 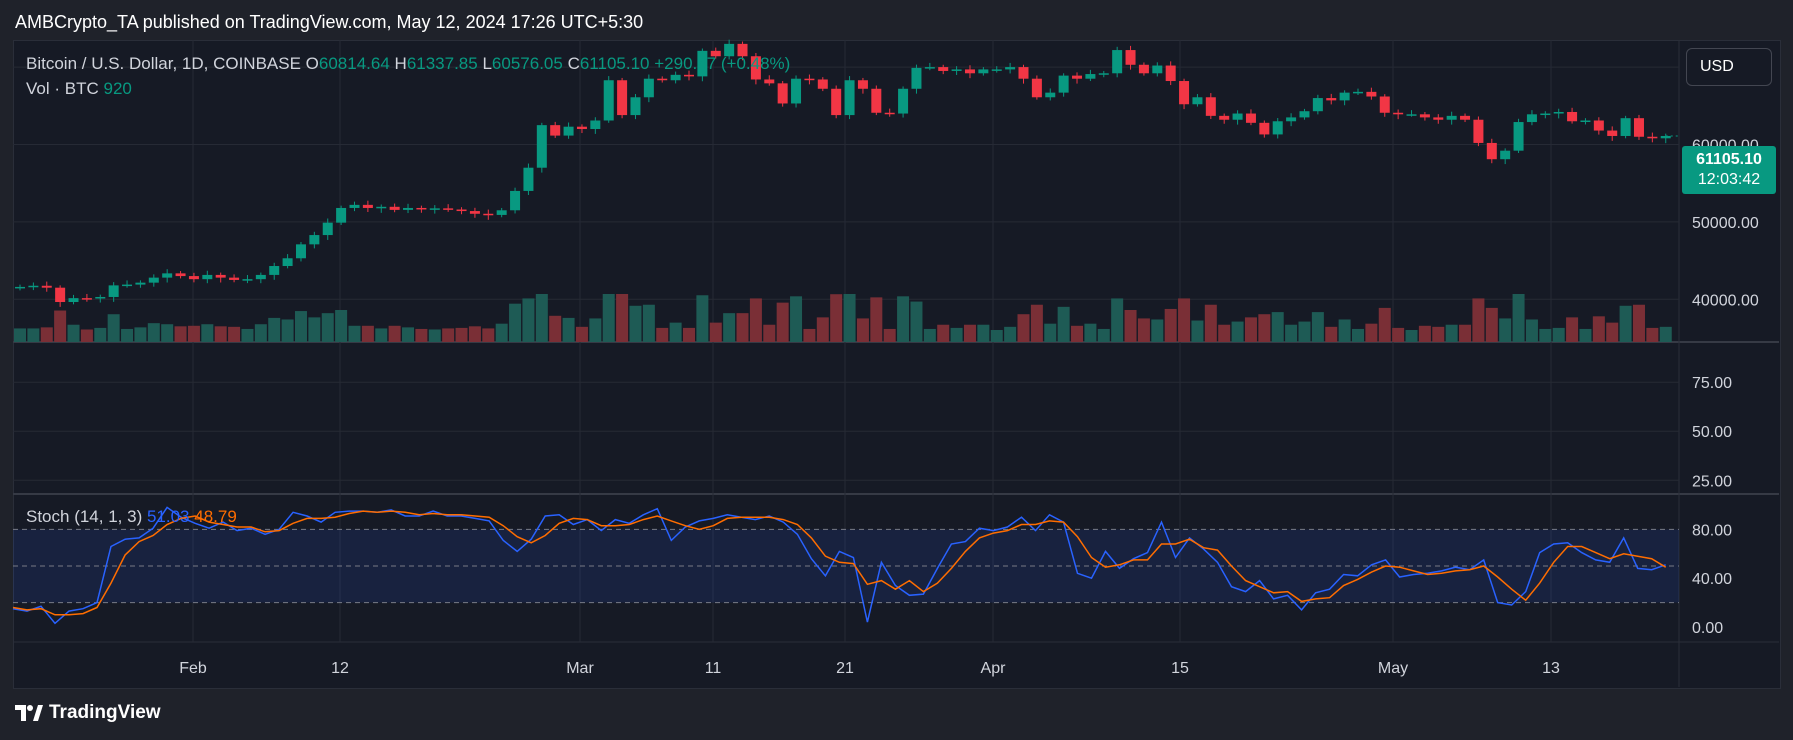 I want to click on volume-legend: Vol · BTC 920, so click(x=79, y=89).